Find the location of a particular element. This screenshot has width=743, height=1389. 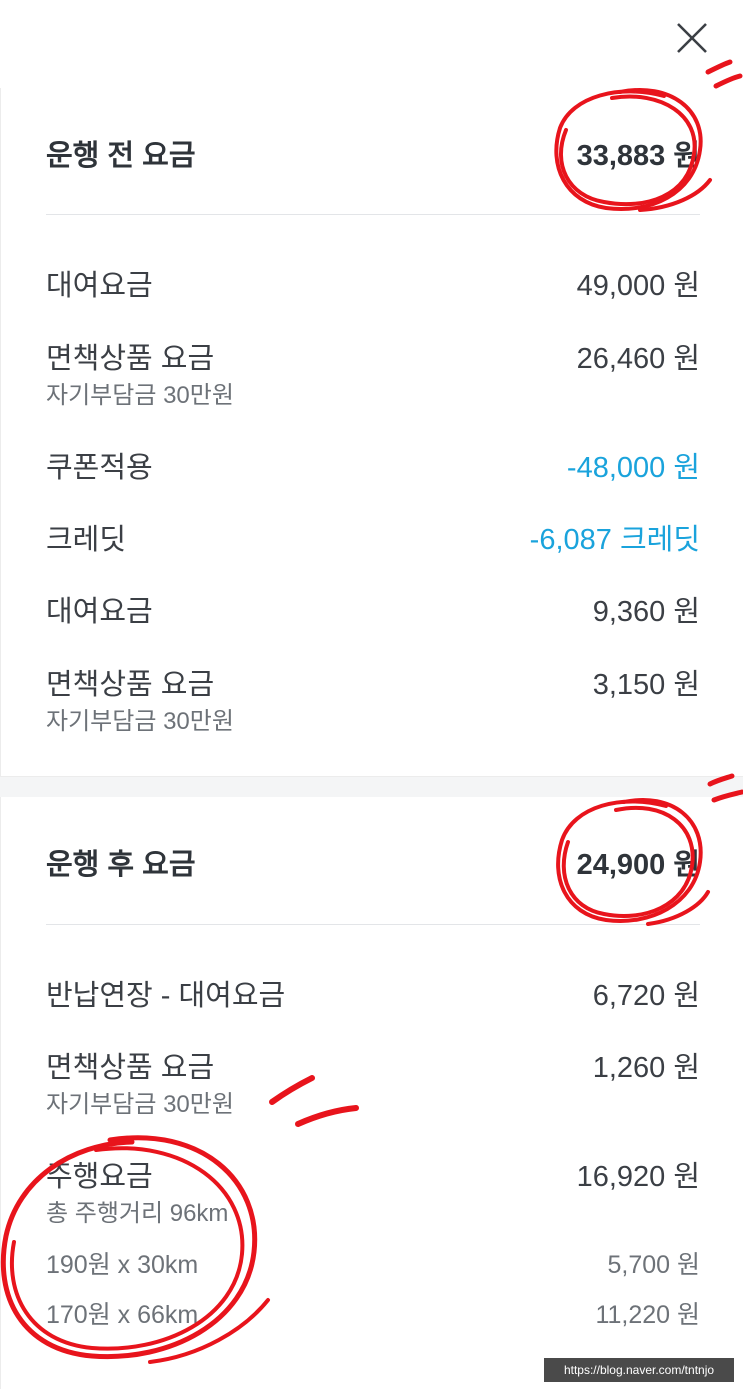

fee-item-value: -48,000 원 is located at coordinates (633, 468).